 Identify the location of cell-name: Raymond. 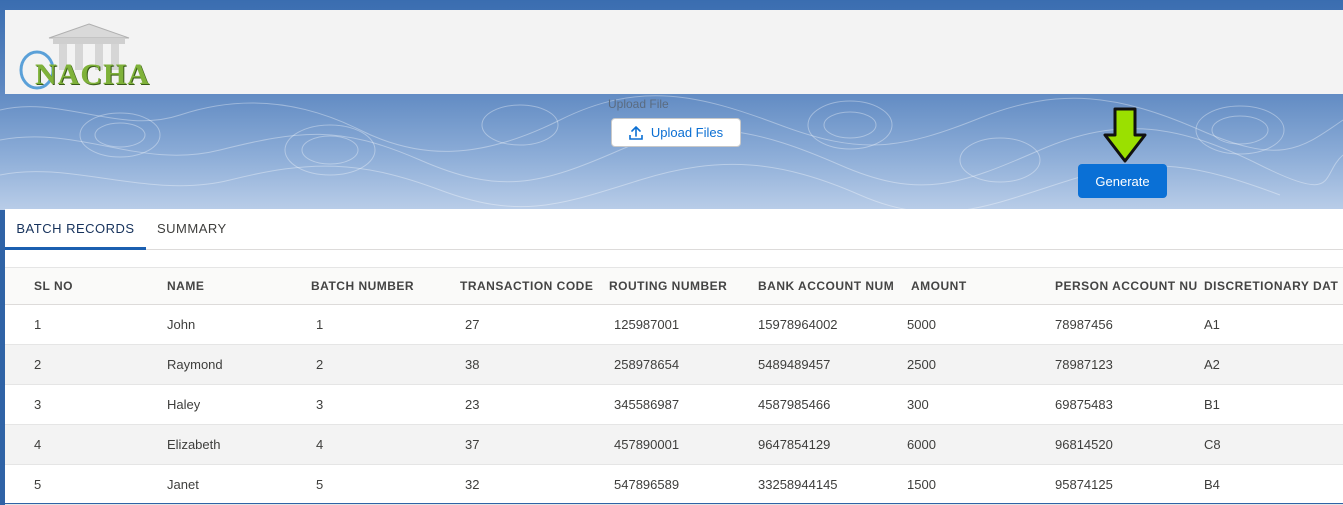
(195, 364).